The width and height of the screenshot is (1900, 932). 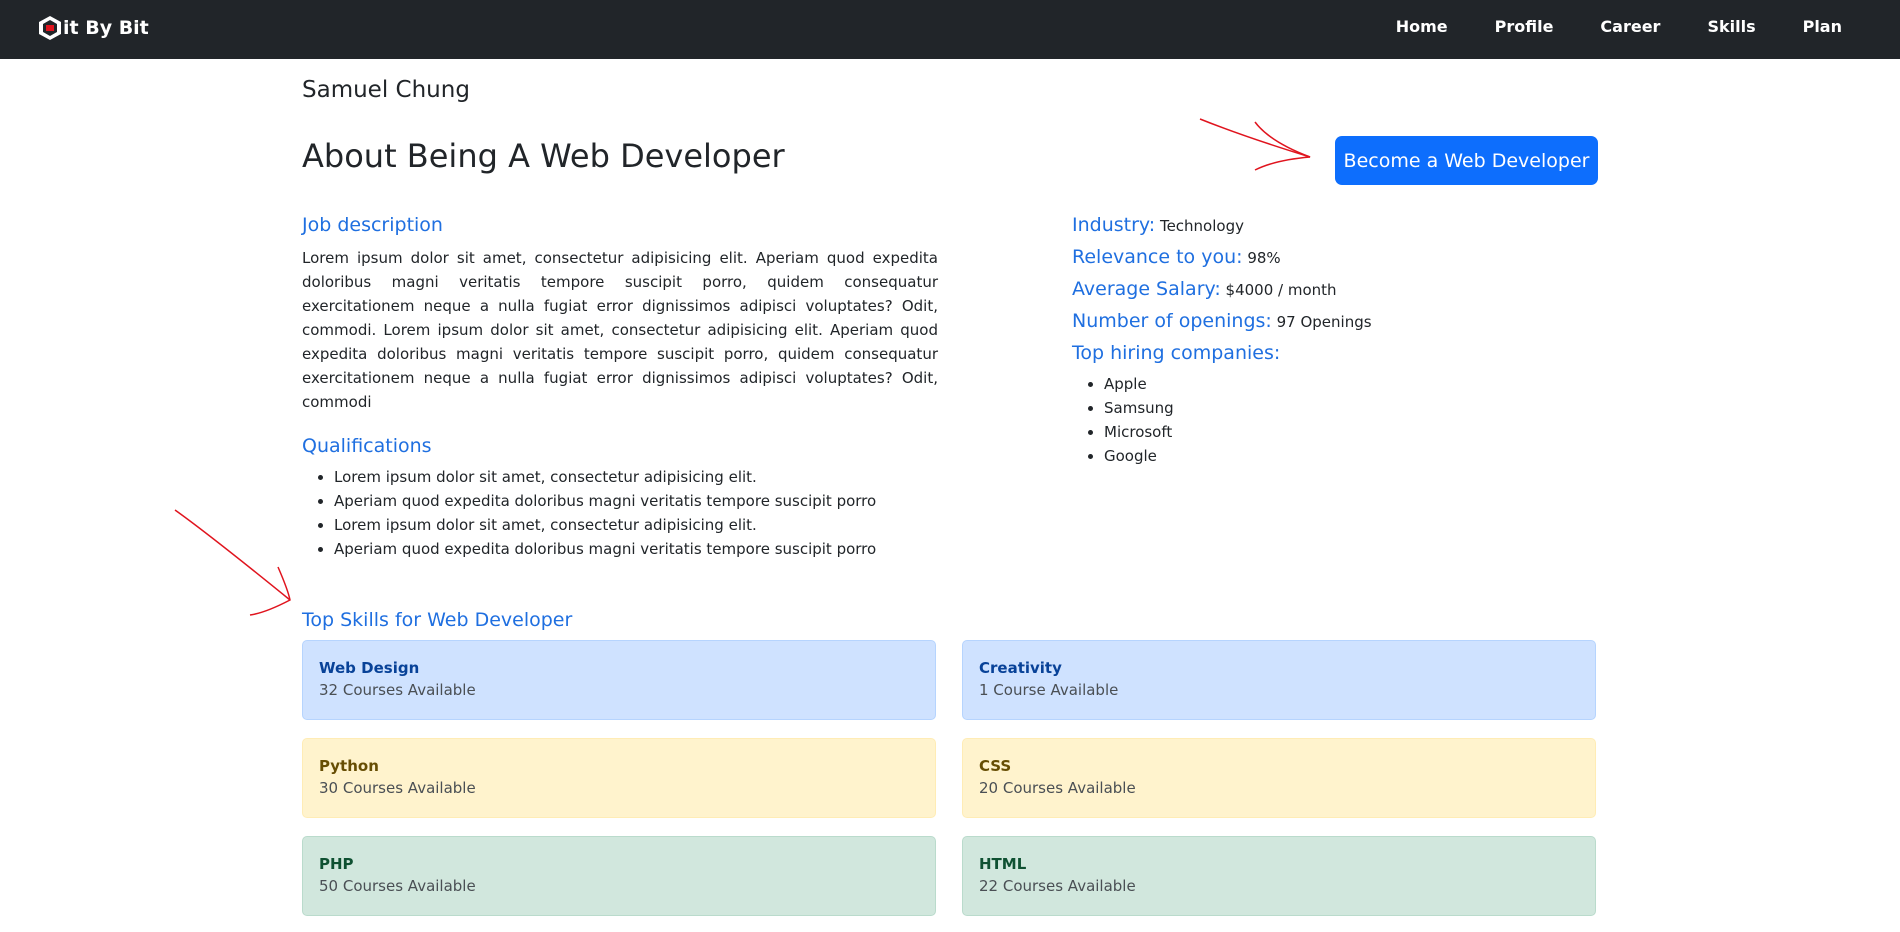 I want to click on industry-value: Technology, so click(x=1201, y=226).